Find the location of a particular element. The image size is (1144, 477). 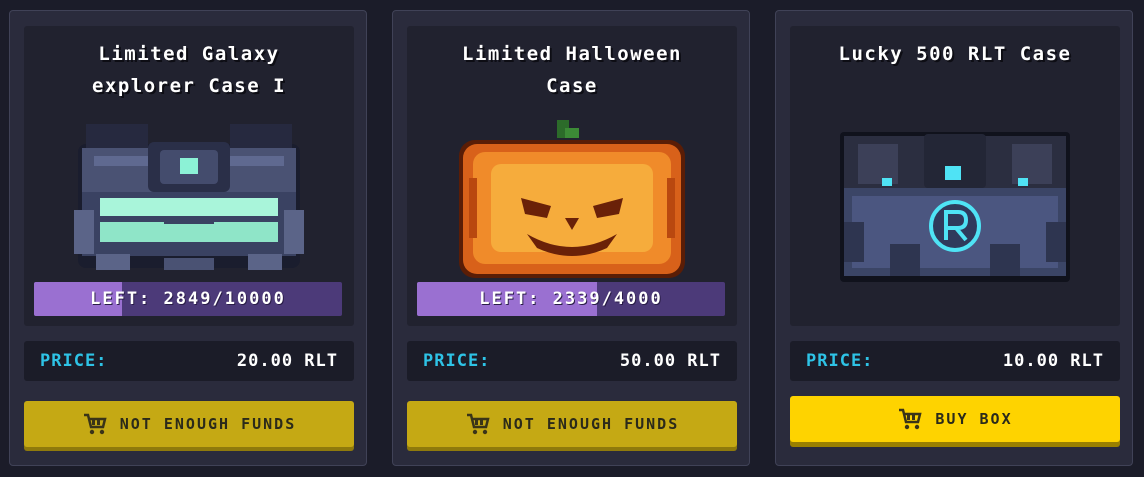

case-title-line2: Case is located at coordinates (572, 86).